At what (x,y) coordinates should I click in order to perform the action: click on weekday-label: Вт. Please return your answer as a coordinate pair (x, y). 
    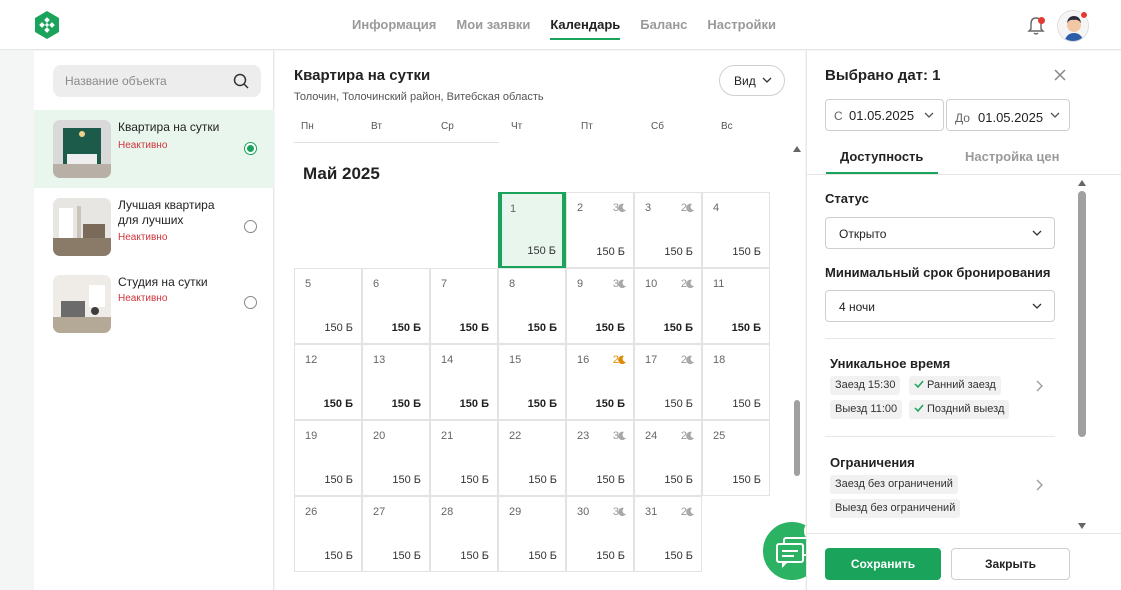
    Looking at the image, I should click on (376, 126).